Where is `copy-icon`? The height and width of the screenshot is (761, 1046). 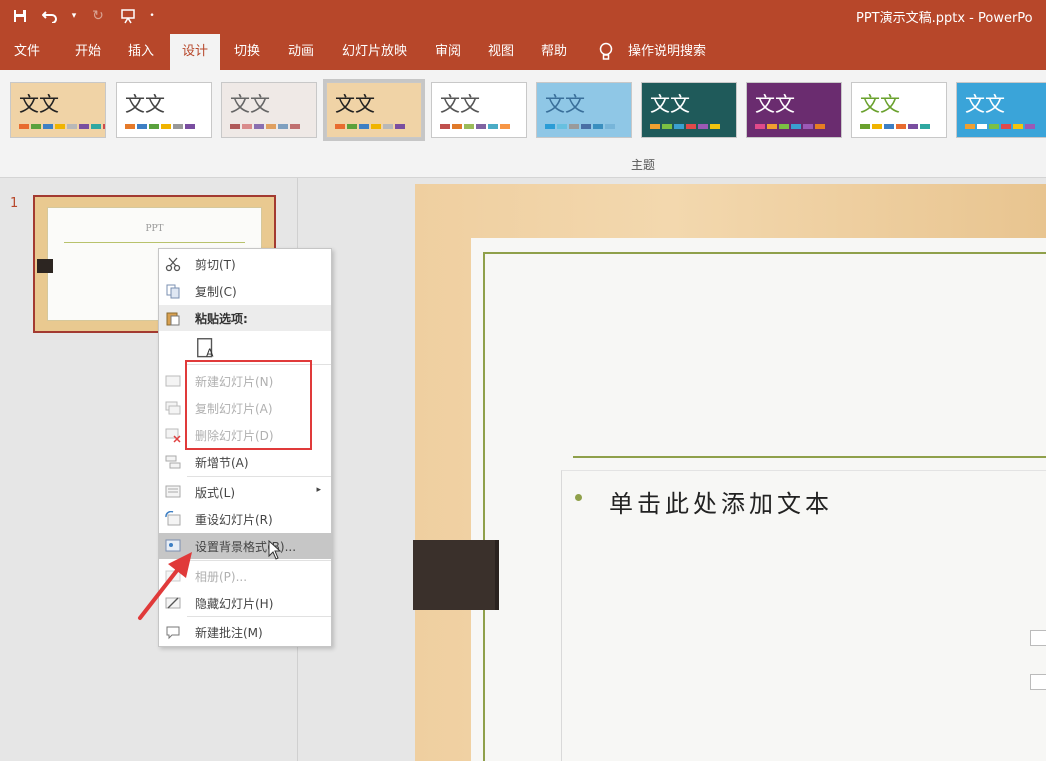 copy-icon is located at coordinates (173, 291).